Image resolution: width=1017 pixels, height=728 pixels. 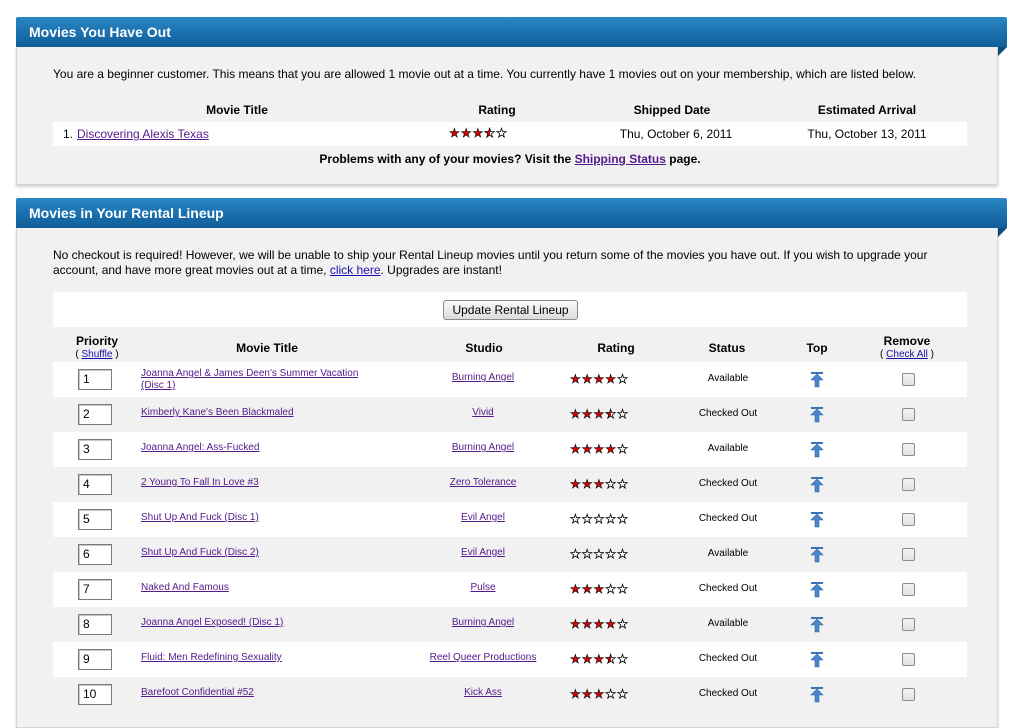 I want to click on lineup-title-line1: Shut Up And Fuck (Disc 2), so click(x=200, y=552).